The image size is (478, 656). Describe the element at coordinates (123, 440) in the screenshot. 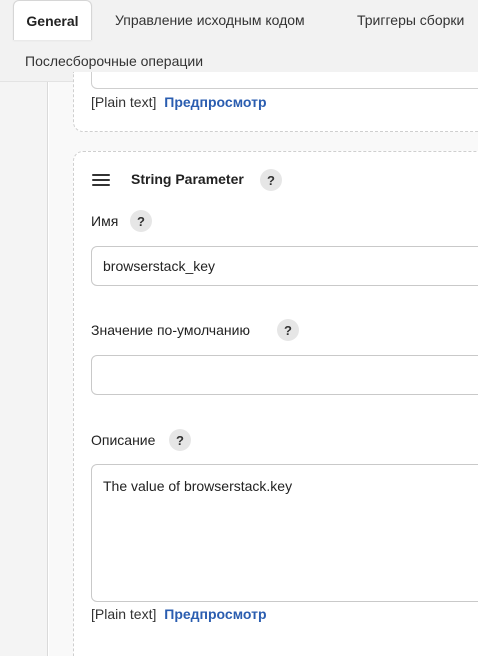

I see `description-label: Описание` at that location.